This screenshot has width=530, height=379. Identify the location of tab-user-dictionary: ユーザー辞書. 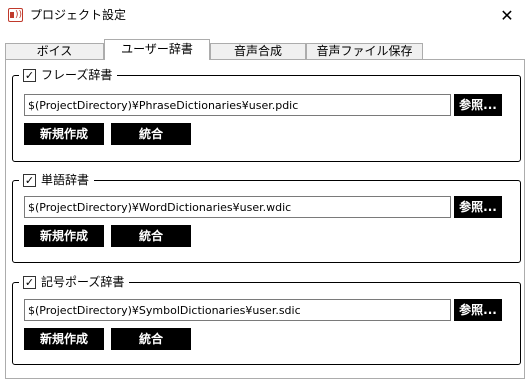
(157, 49).